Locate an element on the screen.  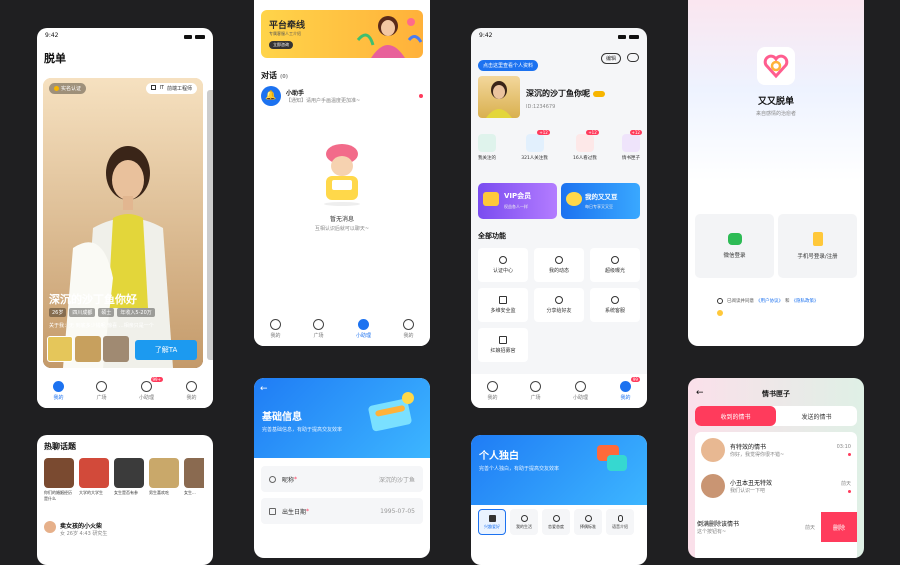
tab-mine: 我的 99 is located at coordinates (629, 389).